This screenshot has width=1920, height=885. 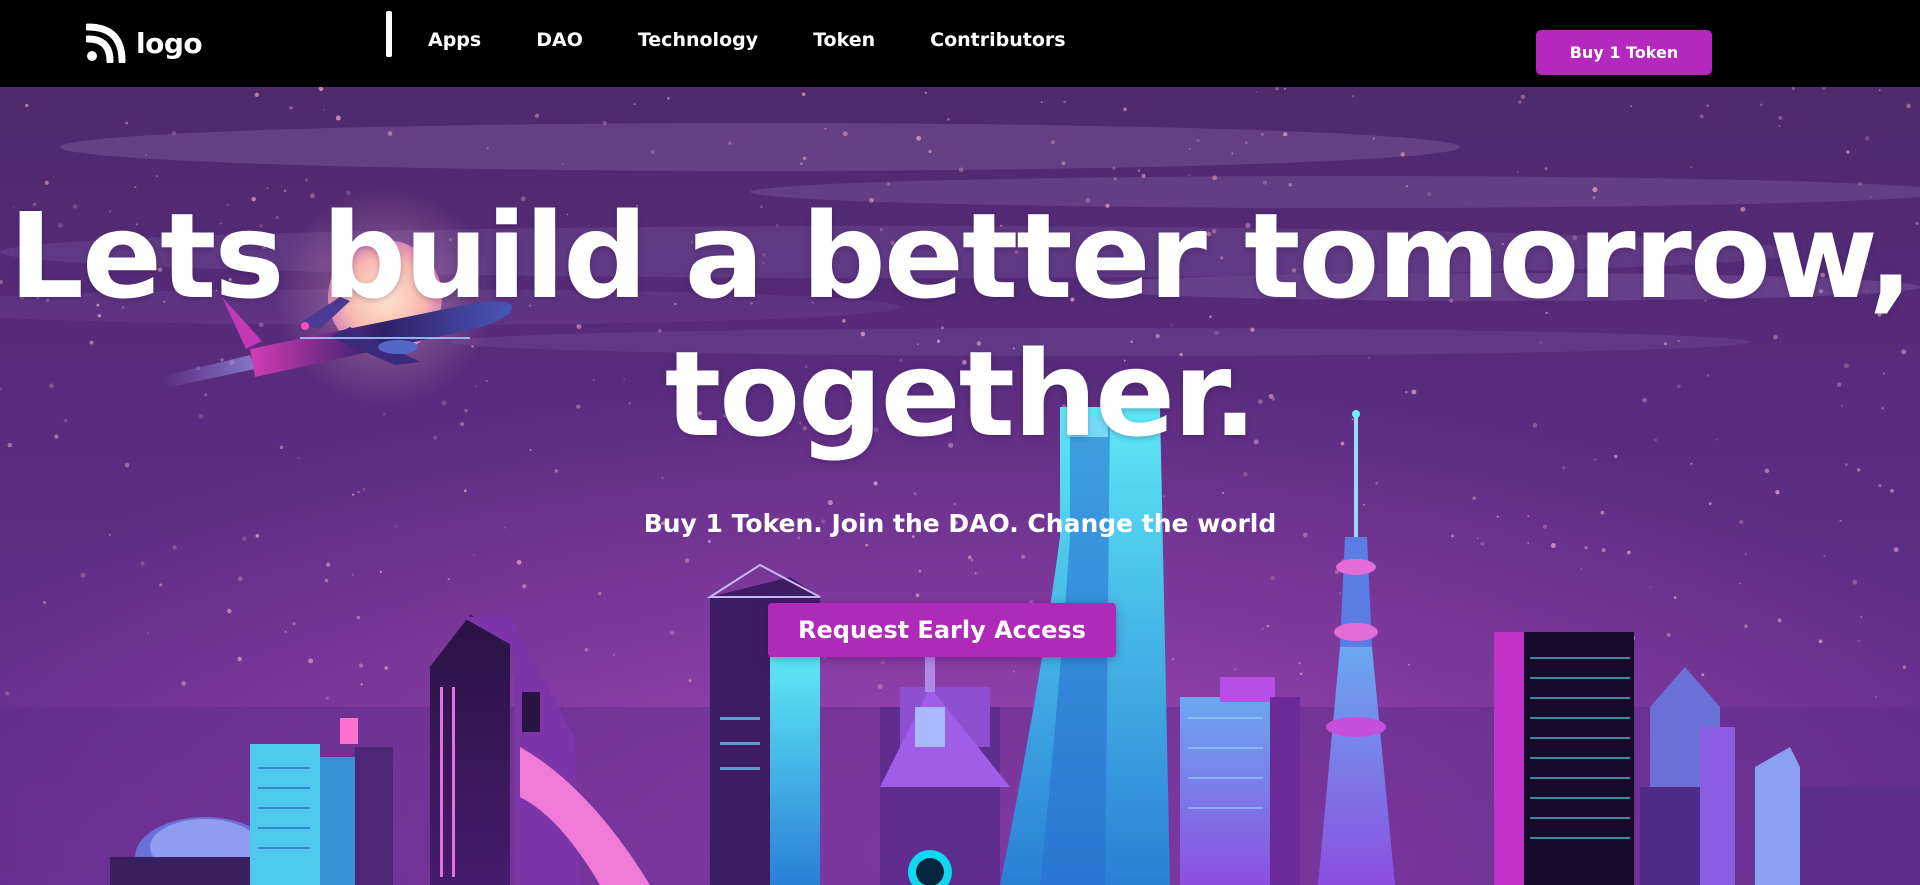 What do you see at coordinates (106, 43) in the screenshot?
I see `rss-feed-icon` at bounding box center [106, 43].